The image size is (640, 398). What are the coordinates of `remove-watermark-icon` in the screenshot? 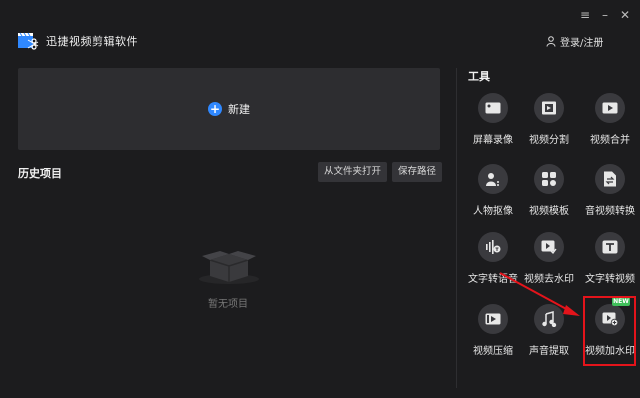 It's located at (549, 247).